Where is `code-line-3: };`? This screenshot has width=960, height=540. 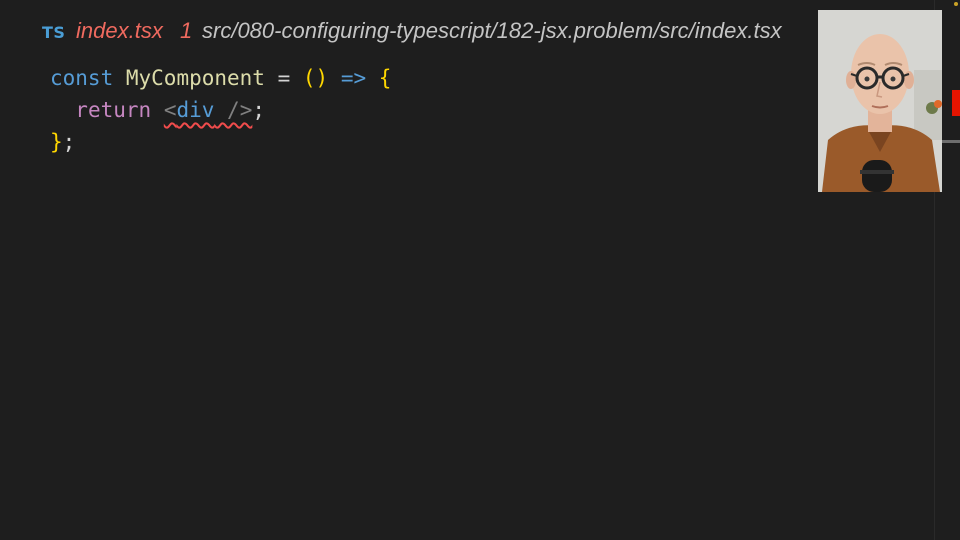
code-line-3: }; is located at coordinates (220, 142).